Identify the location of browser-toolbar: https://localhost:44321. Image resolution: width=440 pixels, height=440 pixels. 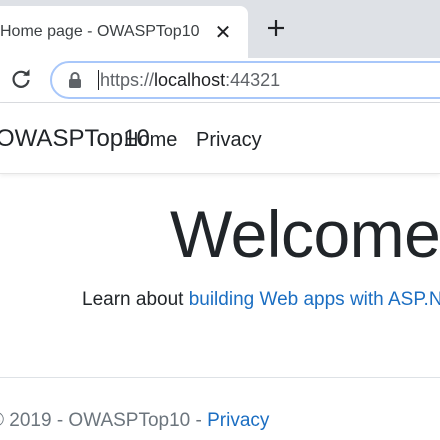
(220, 80).